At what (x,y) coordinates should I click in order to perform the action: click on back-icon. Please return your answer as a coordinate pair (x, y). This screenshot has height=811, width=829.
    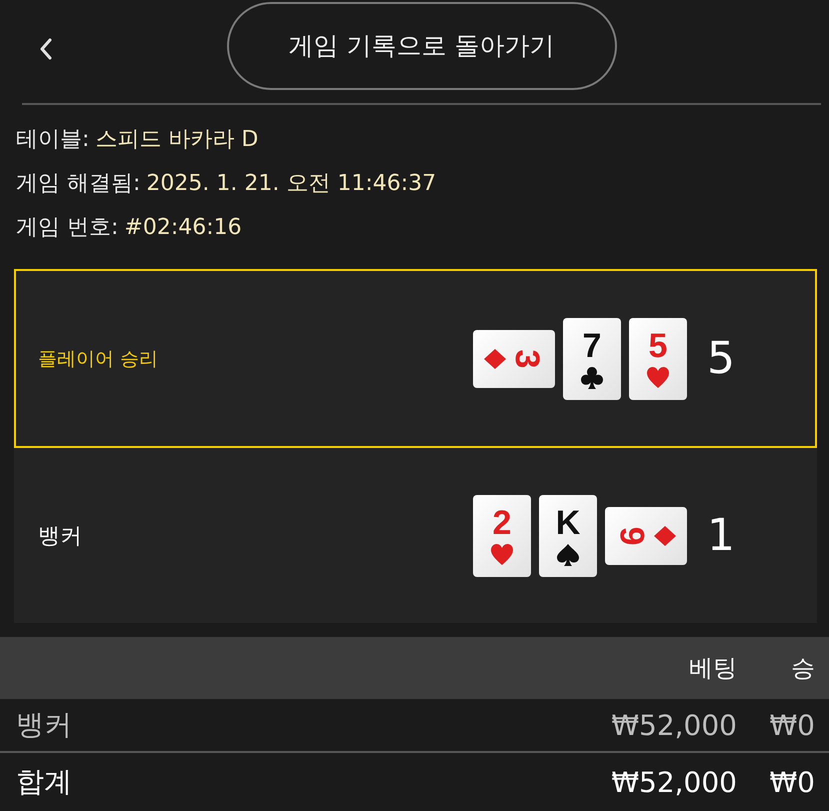
    Looking at the image, I should click on (46, 49).